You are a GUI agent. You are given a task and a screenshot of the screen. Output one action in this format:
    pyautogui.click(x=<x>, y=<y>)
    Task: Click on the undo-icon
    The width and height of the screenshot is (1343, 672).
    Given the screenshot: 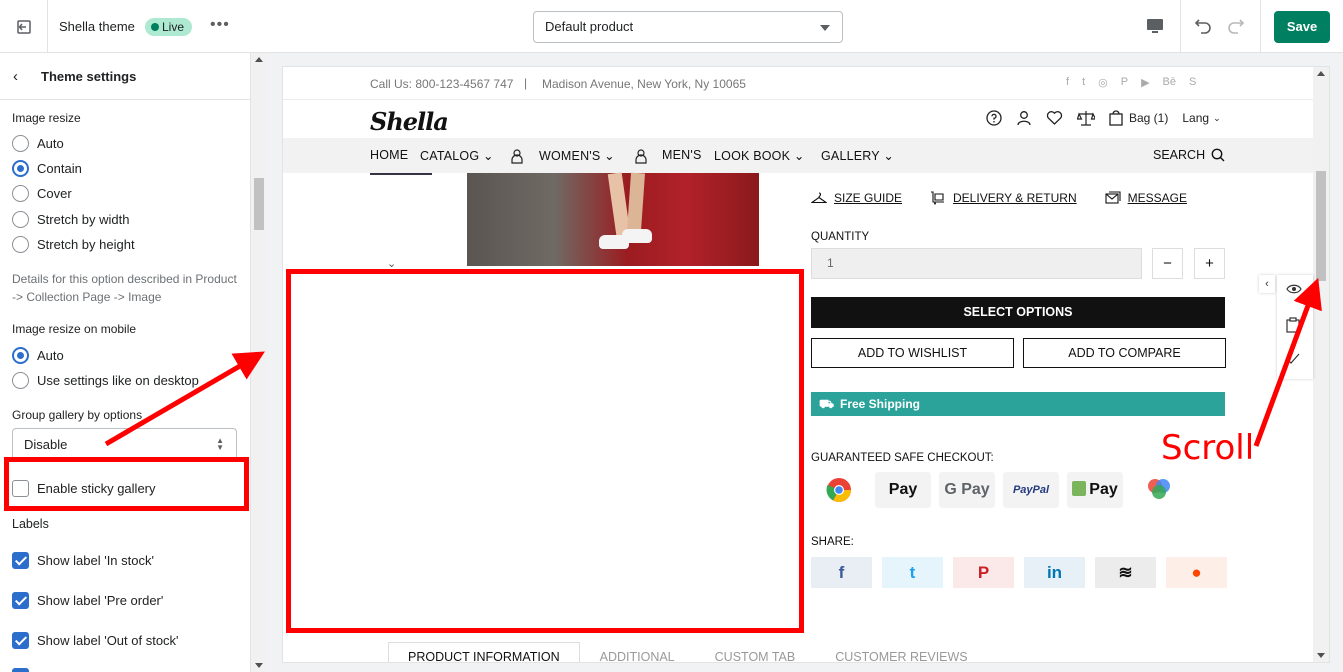 What is the action you would take?
    pyautogui.click(x=1202, y=26)
    